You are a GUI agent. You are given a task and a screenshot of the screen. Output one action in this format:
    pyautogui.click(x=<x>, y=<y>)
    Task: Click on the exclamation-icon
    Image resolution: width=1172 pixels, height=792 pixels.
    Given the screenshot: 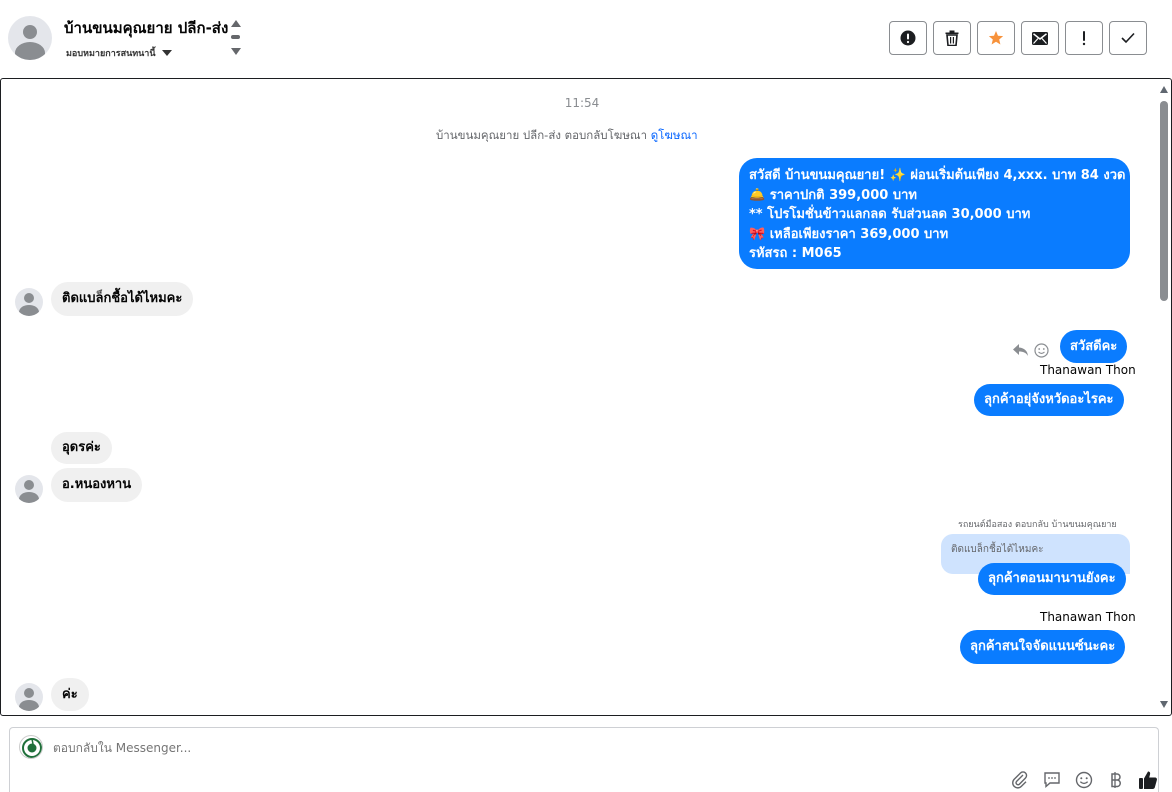 What is the action you would take?
    pyautogui.click(x=1084, y=38)
    